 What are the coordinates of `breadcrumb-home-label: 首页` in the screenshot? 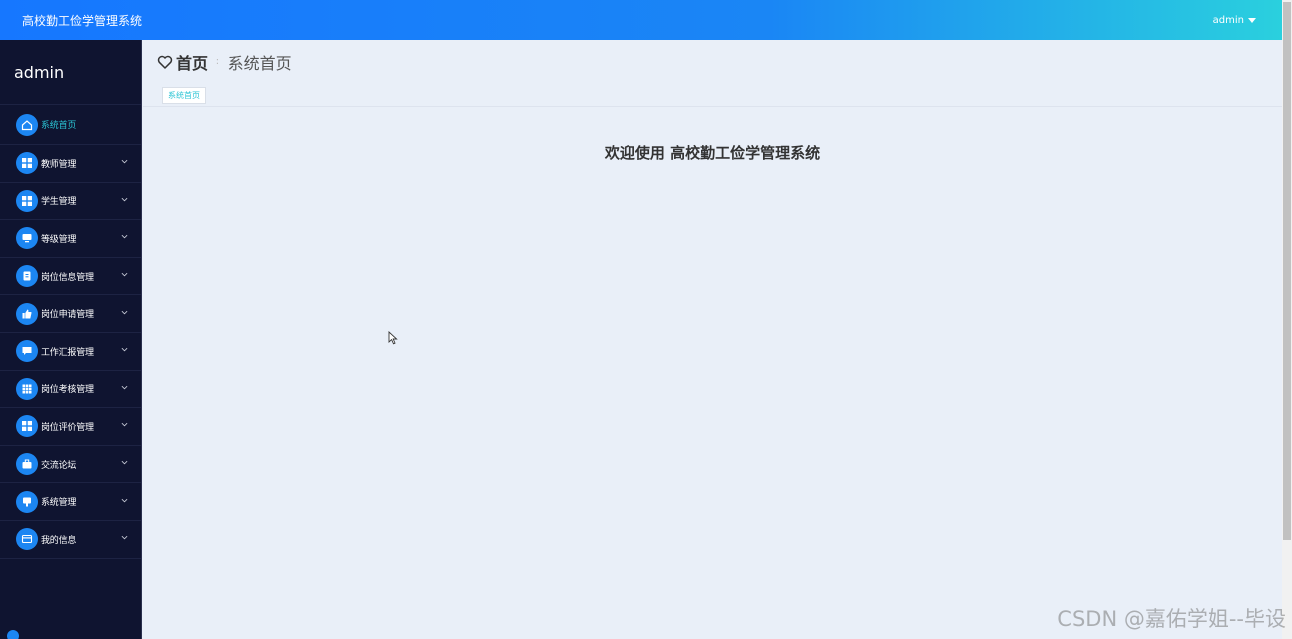 It's located at (192, 63).